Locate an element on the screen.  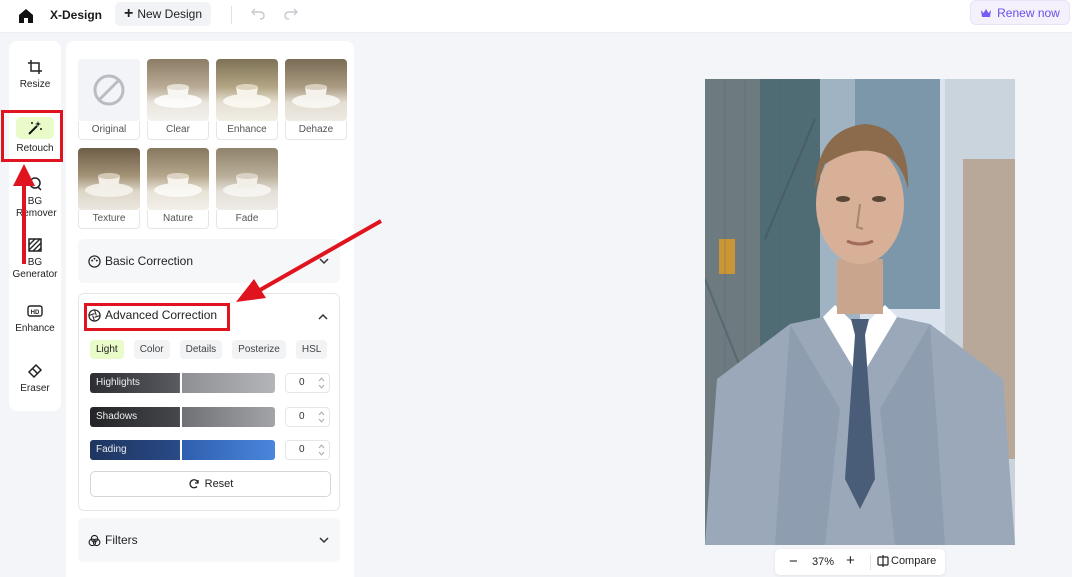
reset-label: Reset is located at coordinates (219, 484).